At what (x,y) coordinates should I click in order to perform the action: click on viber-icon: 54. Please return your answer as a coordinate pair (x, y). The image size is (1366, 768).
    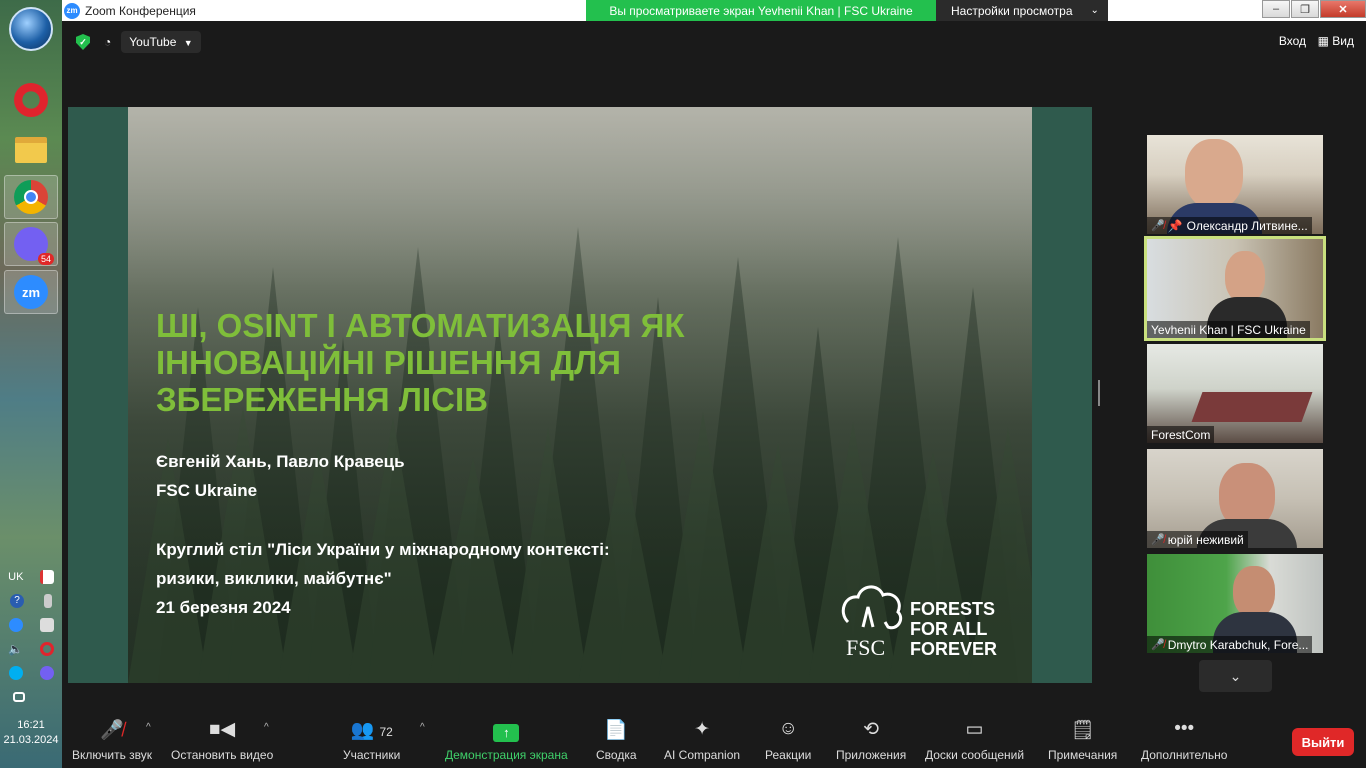
    Looking at the image, I should click on (34, 246).